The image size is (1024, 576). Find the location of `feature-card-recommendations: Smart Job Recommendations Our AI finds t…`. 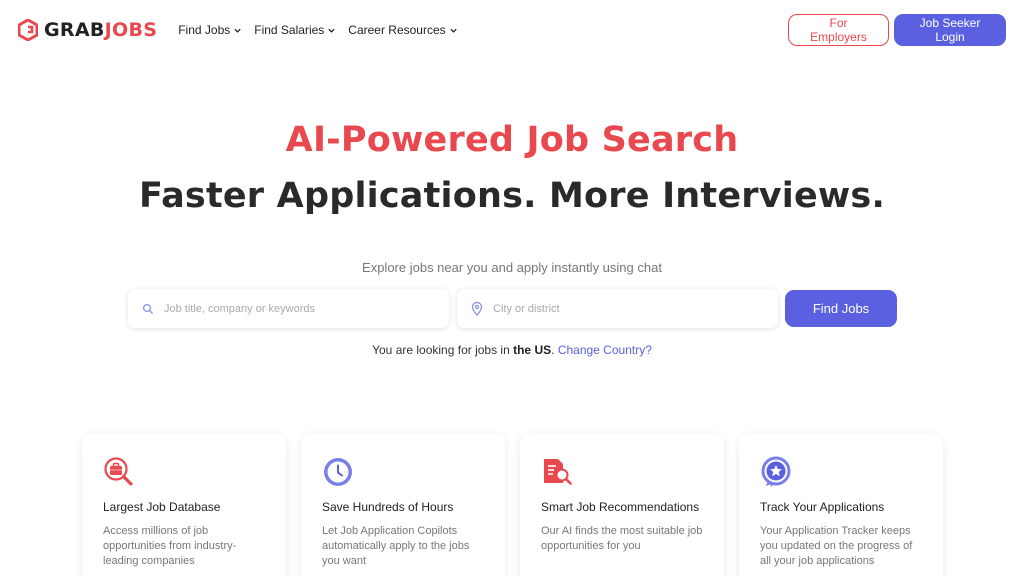

feature-card-recommendations: Smart Job Recommendations Our AI finds t… is located at coordinates (622, 505).